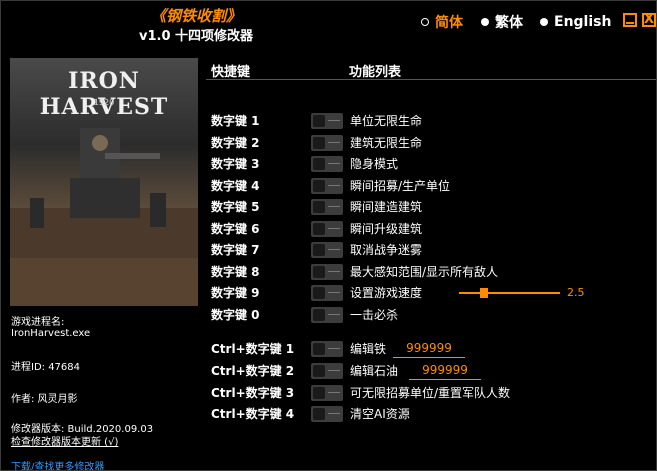 The image size is (657, 471). What do you see at coordinates (431, 250) in the screenshot?
I see `cheat-row: 数字键 7 取消战争迷雾` at bounding box center [431, 250].